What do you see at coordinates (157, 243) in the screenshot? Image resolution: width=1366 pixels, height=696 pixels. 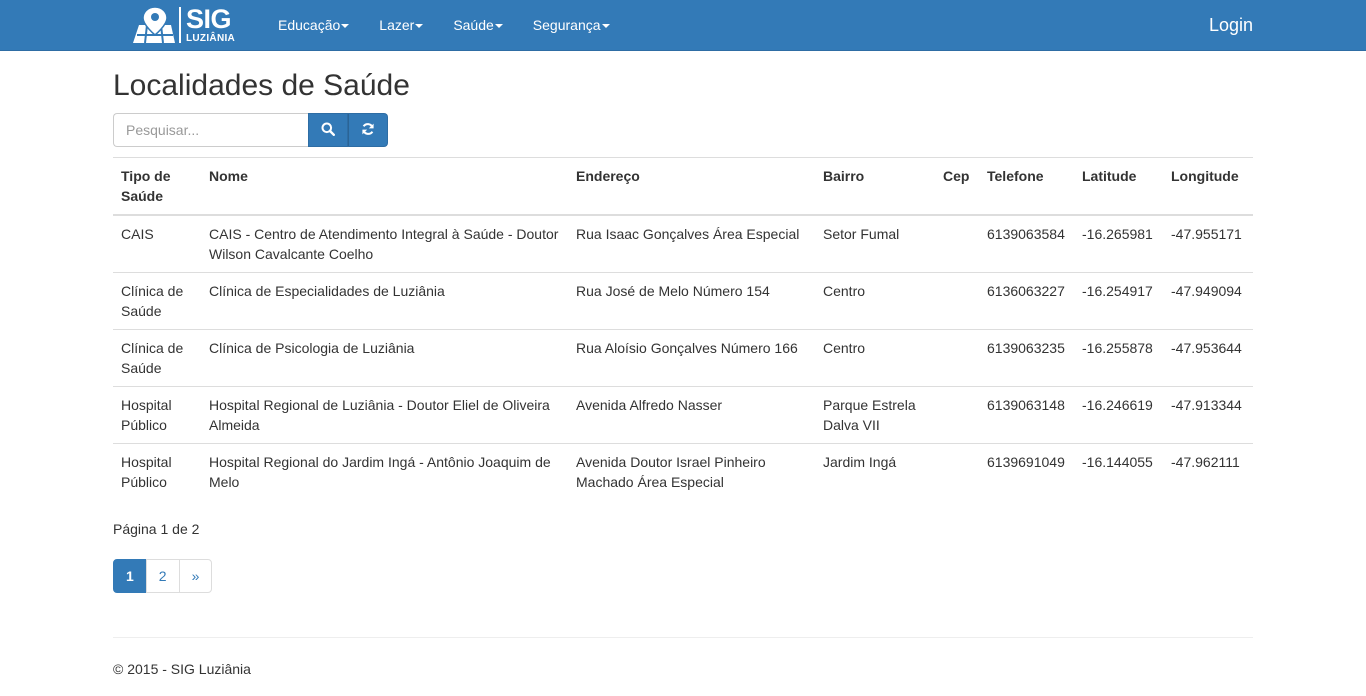 I see `cell-tipo: CAIS` at bounding box center [157, 243].